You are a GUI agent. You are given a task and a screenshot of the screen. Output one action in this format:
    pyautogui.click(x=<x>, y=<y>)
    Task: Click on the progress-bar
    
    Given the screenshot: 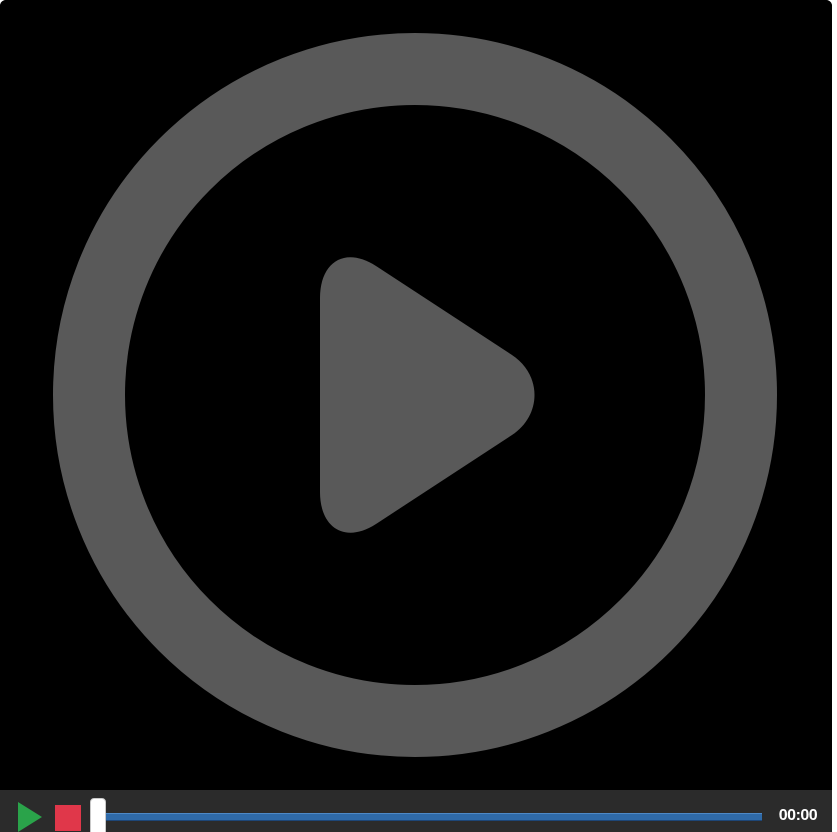 What is the action you would take?
    pyautogui.click(x=431, y=817)
    